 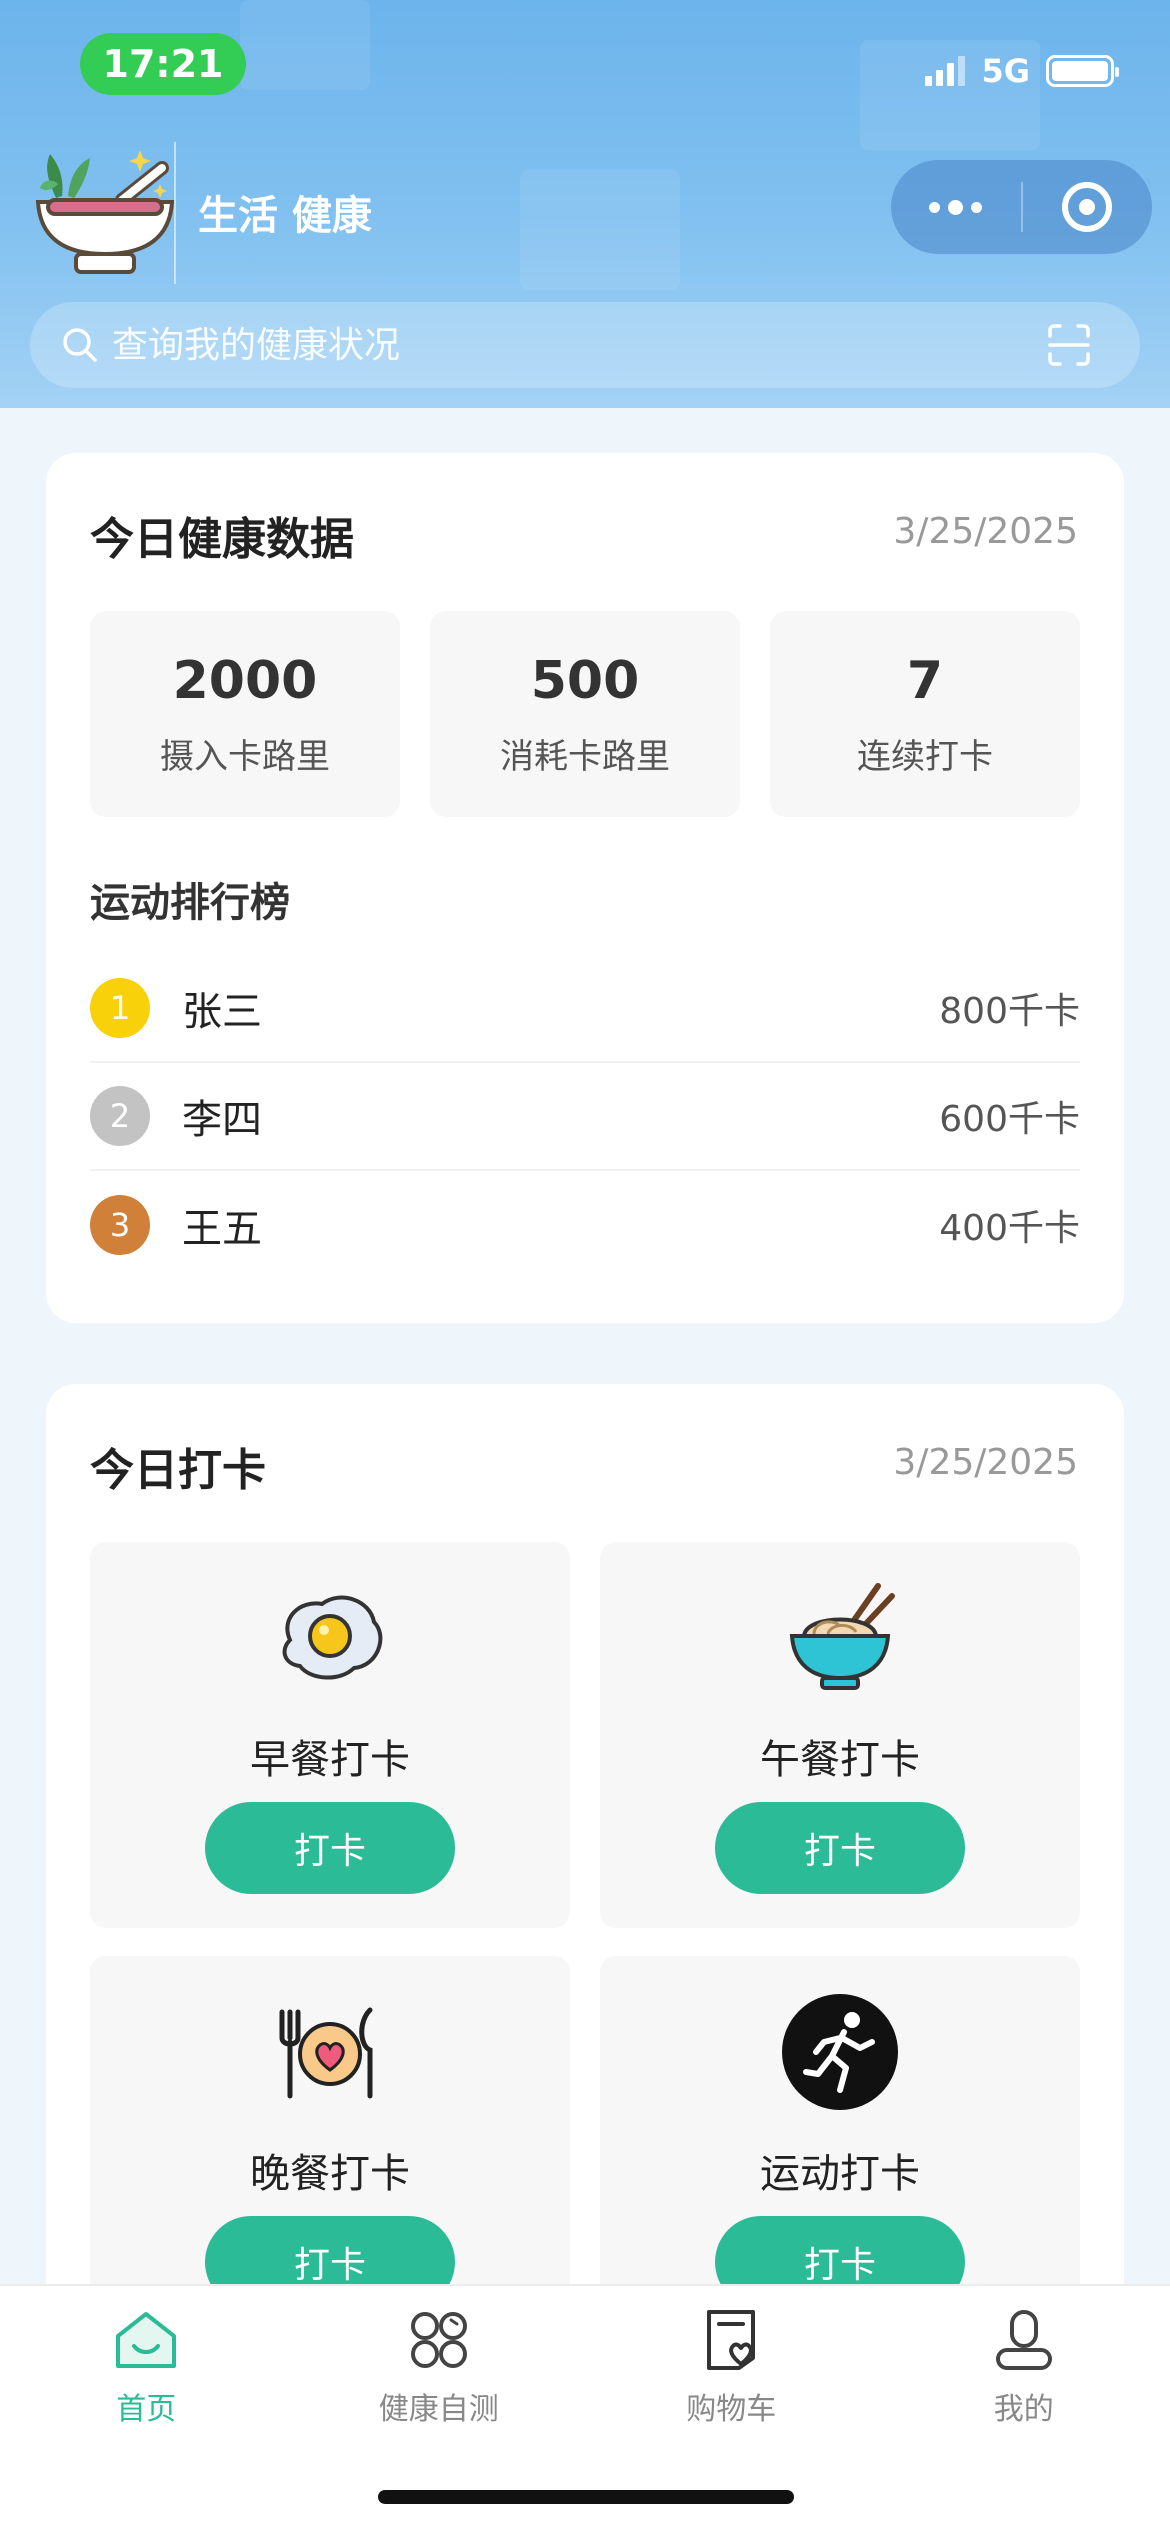 What do you see at coordinates (840, 1848) in the screenshot?
I see `lunch-checkin-button: 打卡` at bounding box center [840, 1848].